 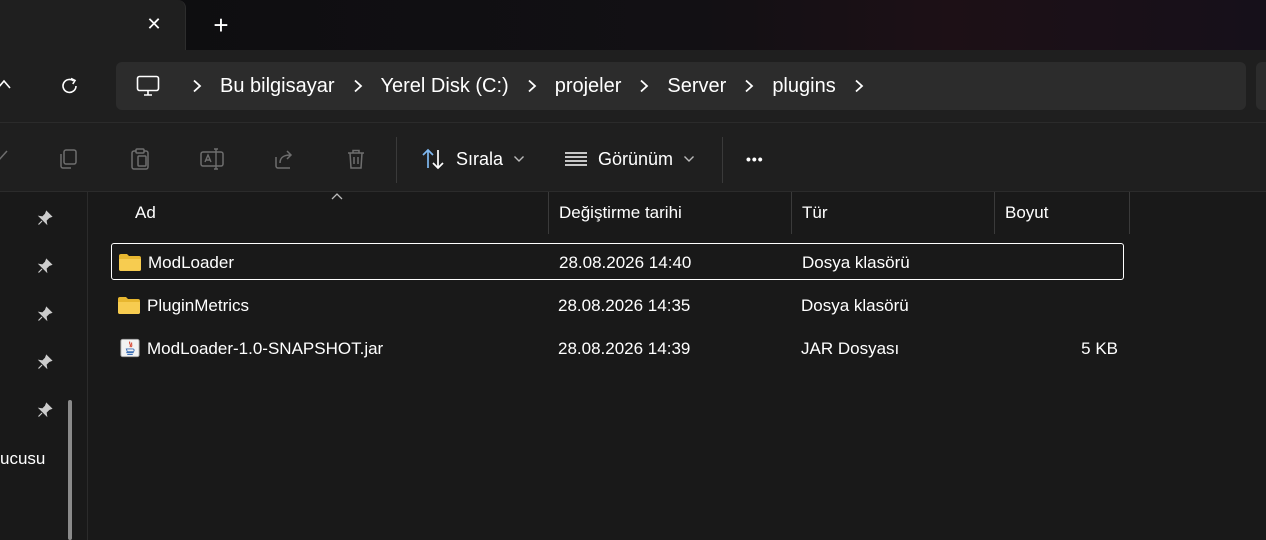 I want to click on sort-button: Sırala, so click(x=472, y=159).